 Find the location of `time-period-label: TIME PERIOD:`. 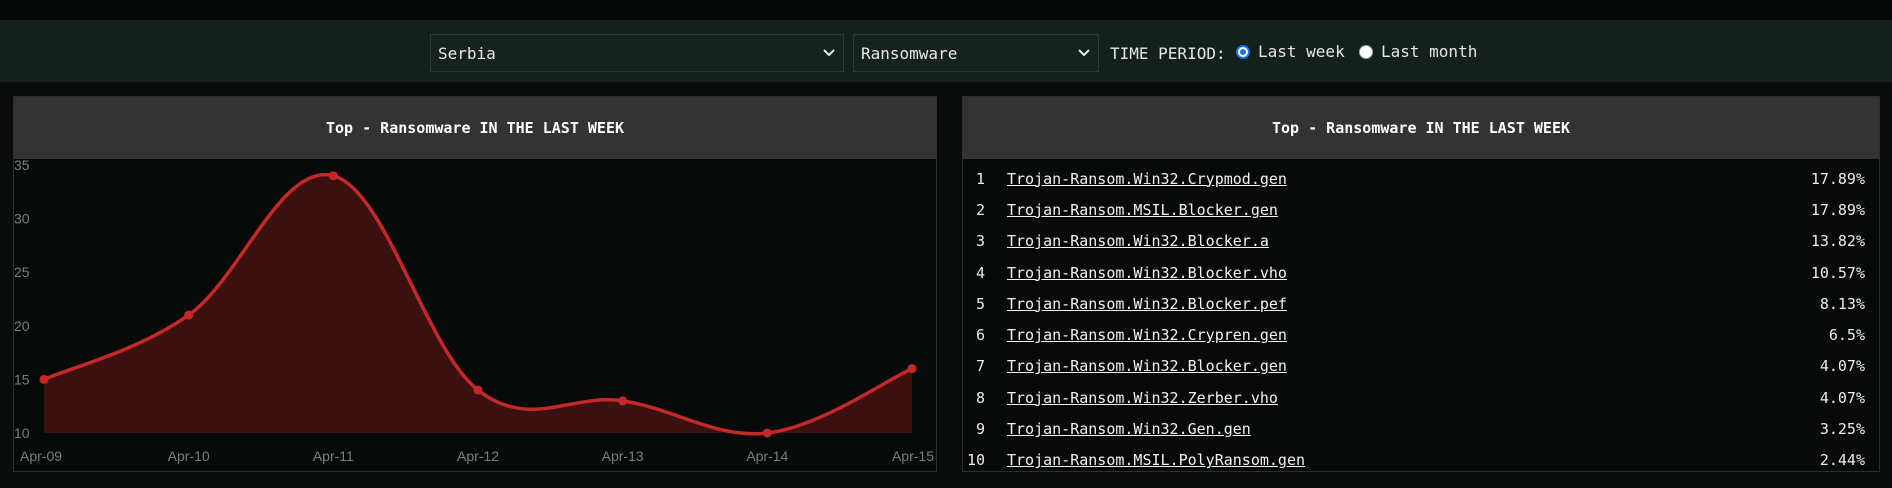

time-period-label: TIME PERIOD: is located at coordinates (1168, 53).